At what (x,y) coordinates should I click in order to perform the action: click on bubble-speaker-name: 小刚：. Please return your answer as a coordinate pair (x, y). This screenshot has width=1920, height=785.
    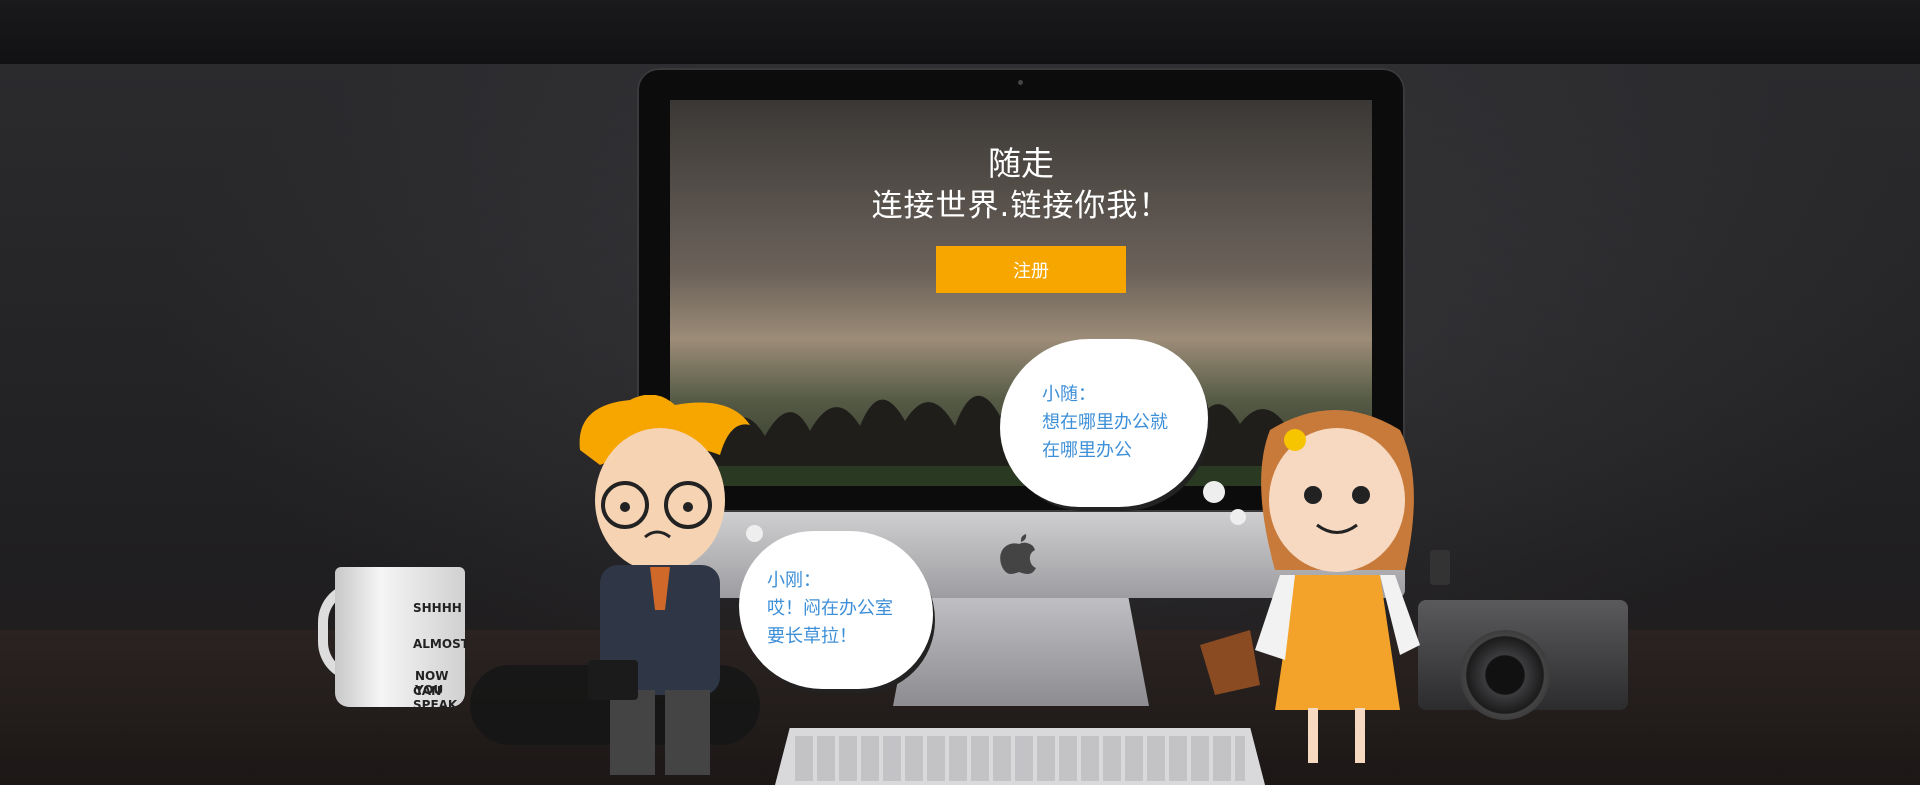
    Looking at the image, I should click on (794, 580).